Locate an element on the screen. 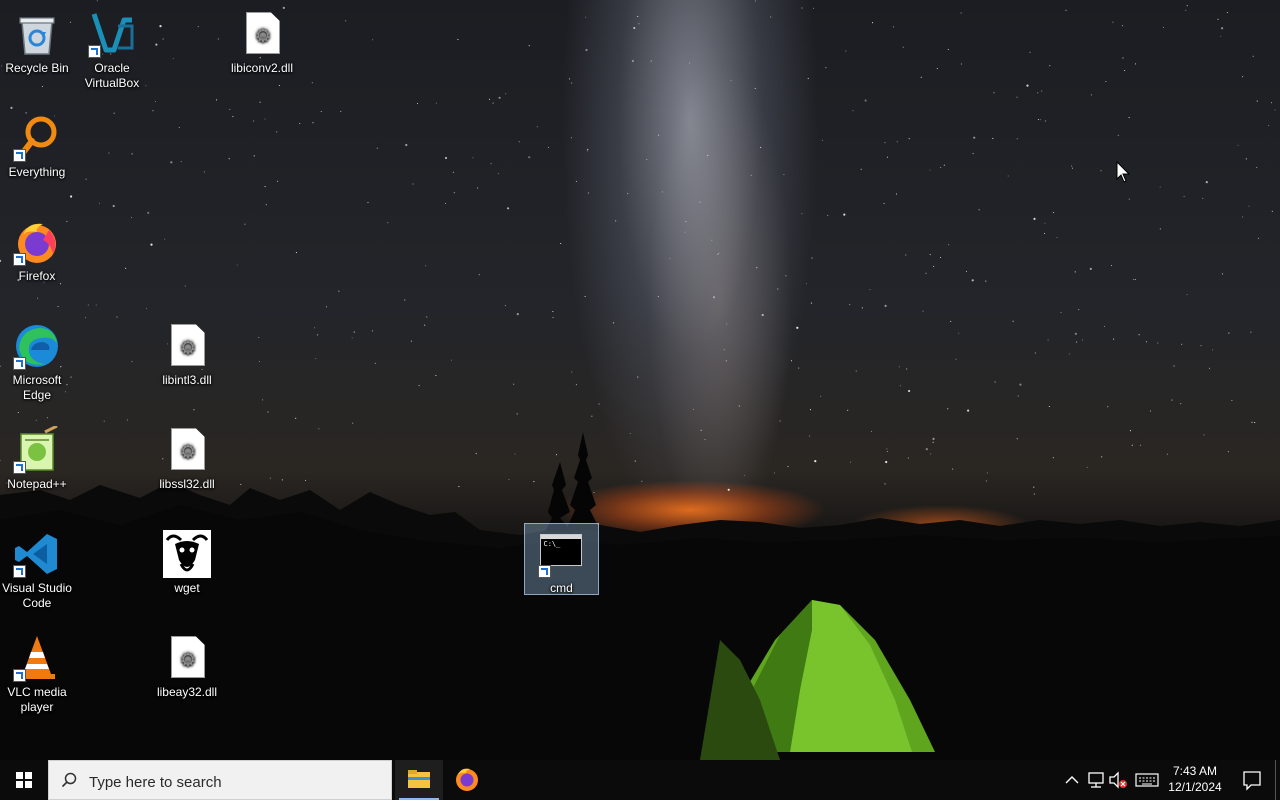 Image resolution: width=1280 pixels, height=805 pixels. oracle-virtualbox-label: Oracle VirtualBox is located at coordinates (112, 75).